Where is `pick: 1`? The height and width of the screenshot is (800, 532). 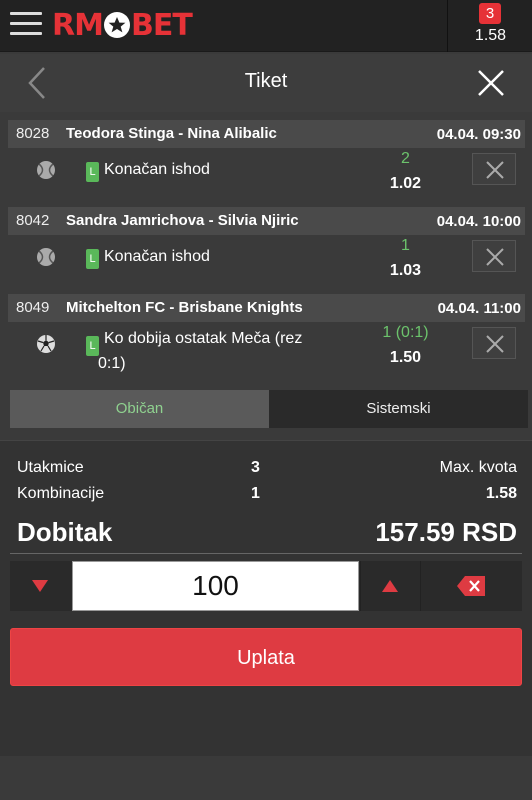
pick: 1 is located at coordinates (405, 245).